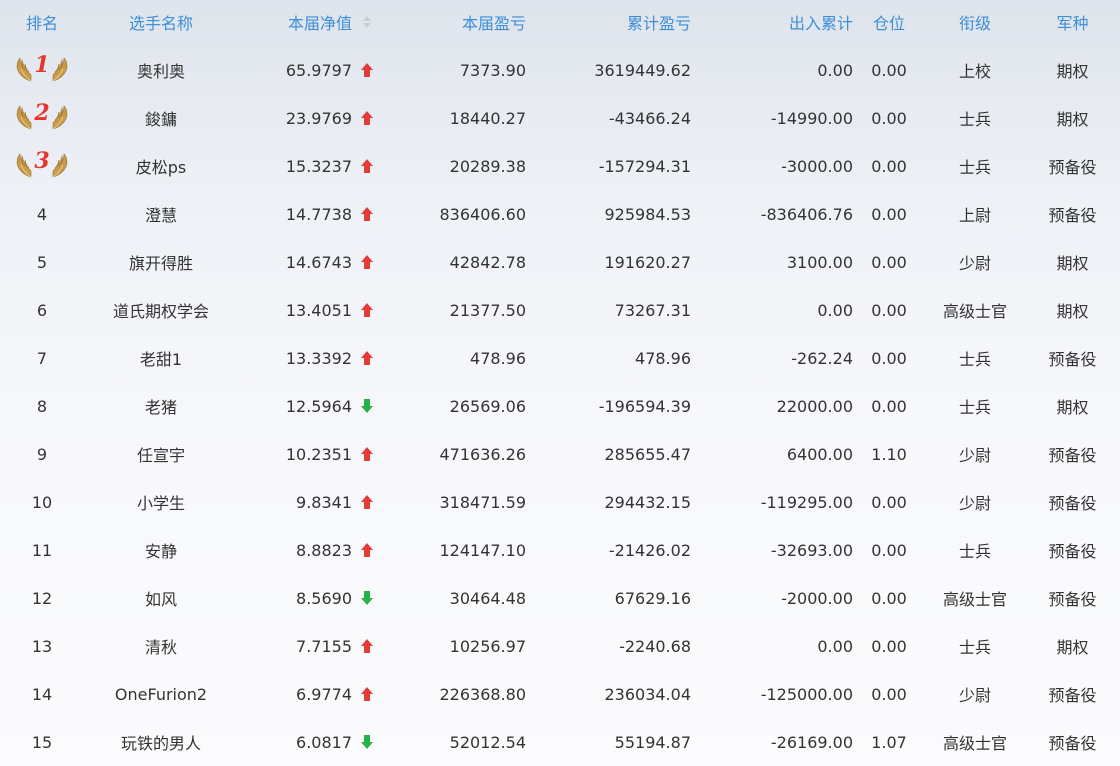 The image size is (1120, 766). What do you see at coordinates (161, 550) in the screenshot?
I see `player-name: 安静` at bounding box center [161, 550].